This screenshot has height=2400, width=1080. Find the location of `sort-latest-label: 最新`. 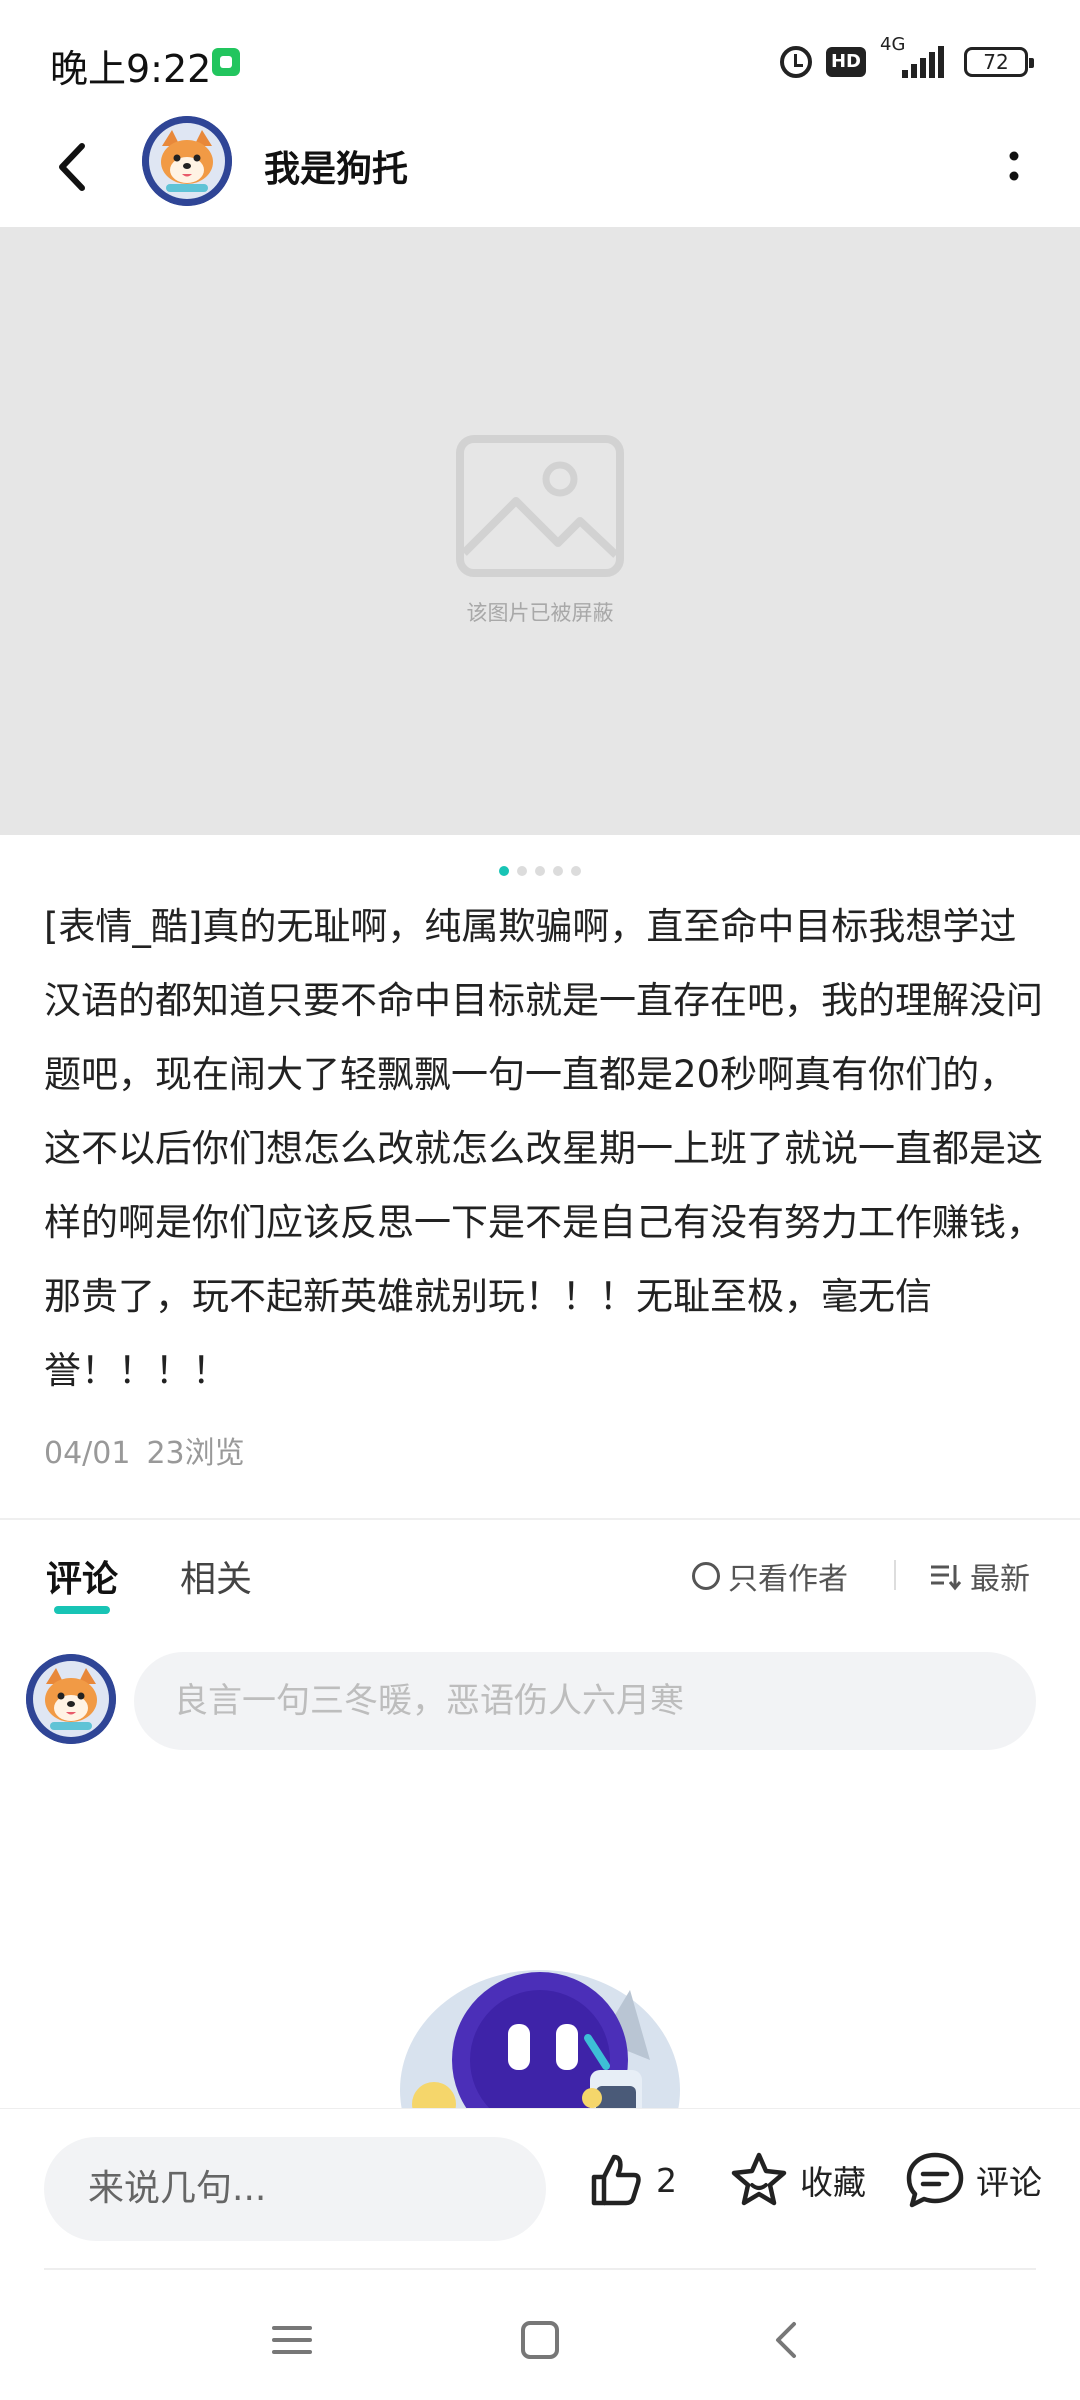

sort-latest-label: 最新 is located at coordinates (1000, 1579).